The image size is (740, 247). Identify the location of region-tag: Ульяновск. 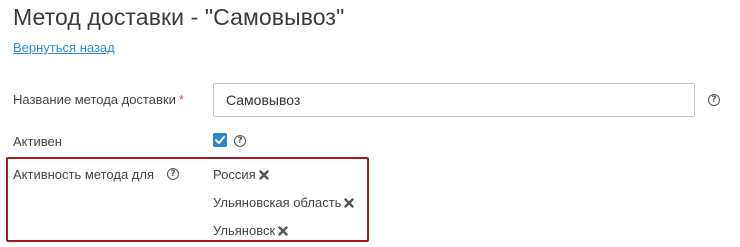
(250, 230).